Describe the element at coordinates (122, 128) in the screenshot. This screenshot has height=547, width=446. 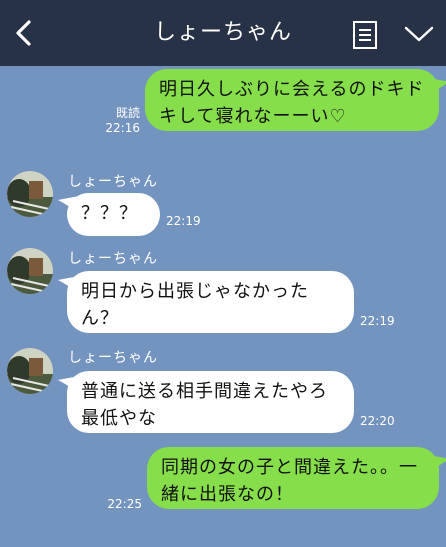
I see `message-time: 22:16` at that location.